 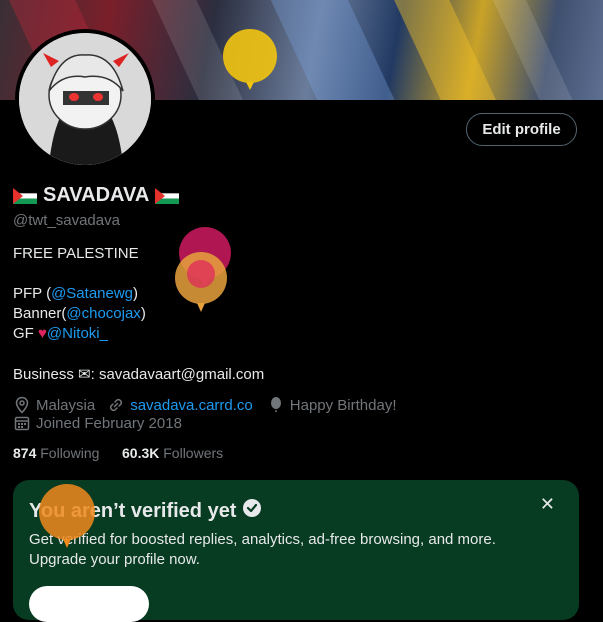 What do you see at coordinates (66, 405) in the screenshot?
I see `location-text: Malaysia` at bounding box center [66, 405].